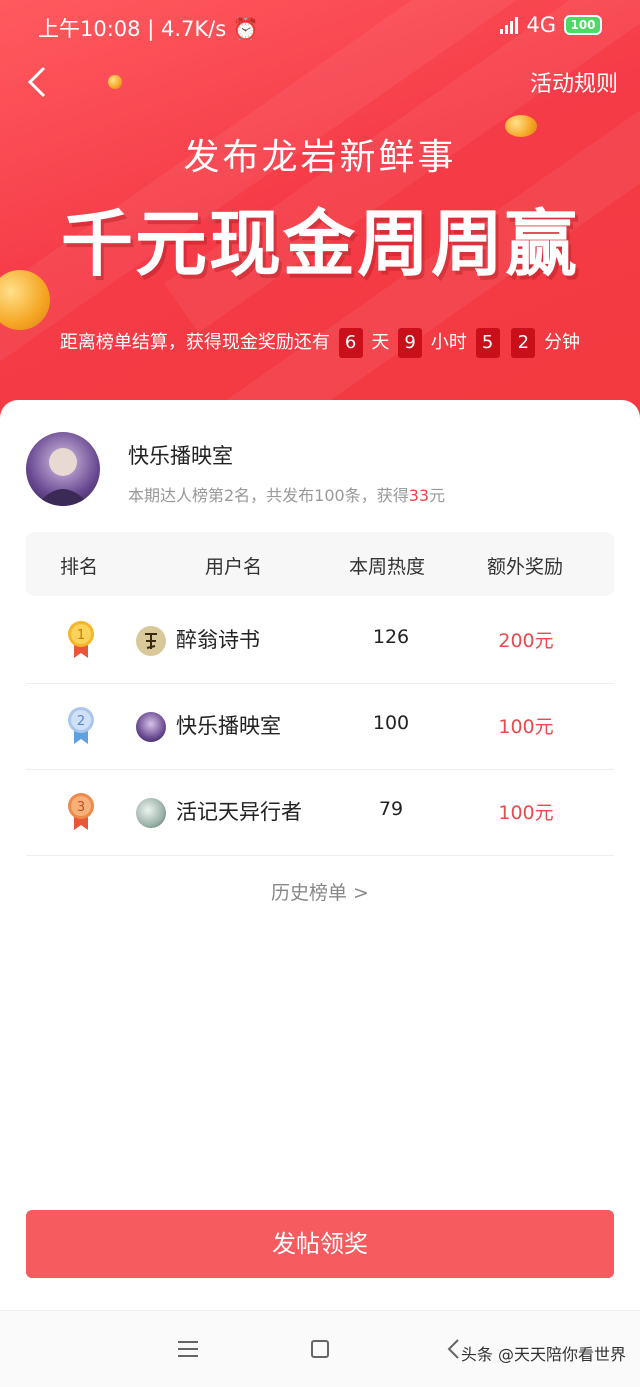  Describe the element at coordinates (115, 82) in the screenshot. I see `coin-decoration` at that location.